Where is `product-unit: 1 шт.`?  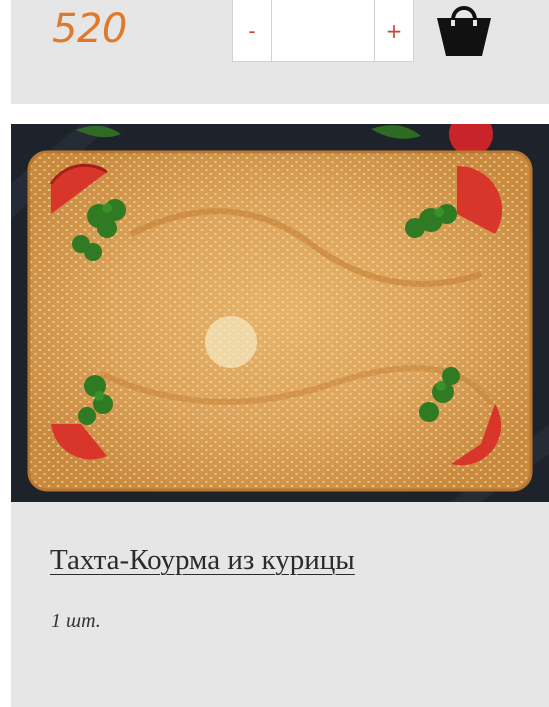
product-unit: 1 шт. is located at coordinates (76, 621).